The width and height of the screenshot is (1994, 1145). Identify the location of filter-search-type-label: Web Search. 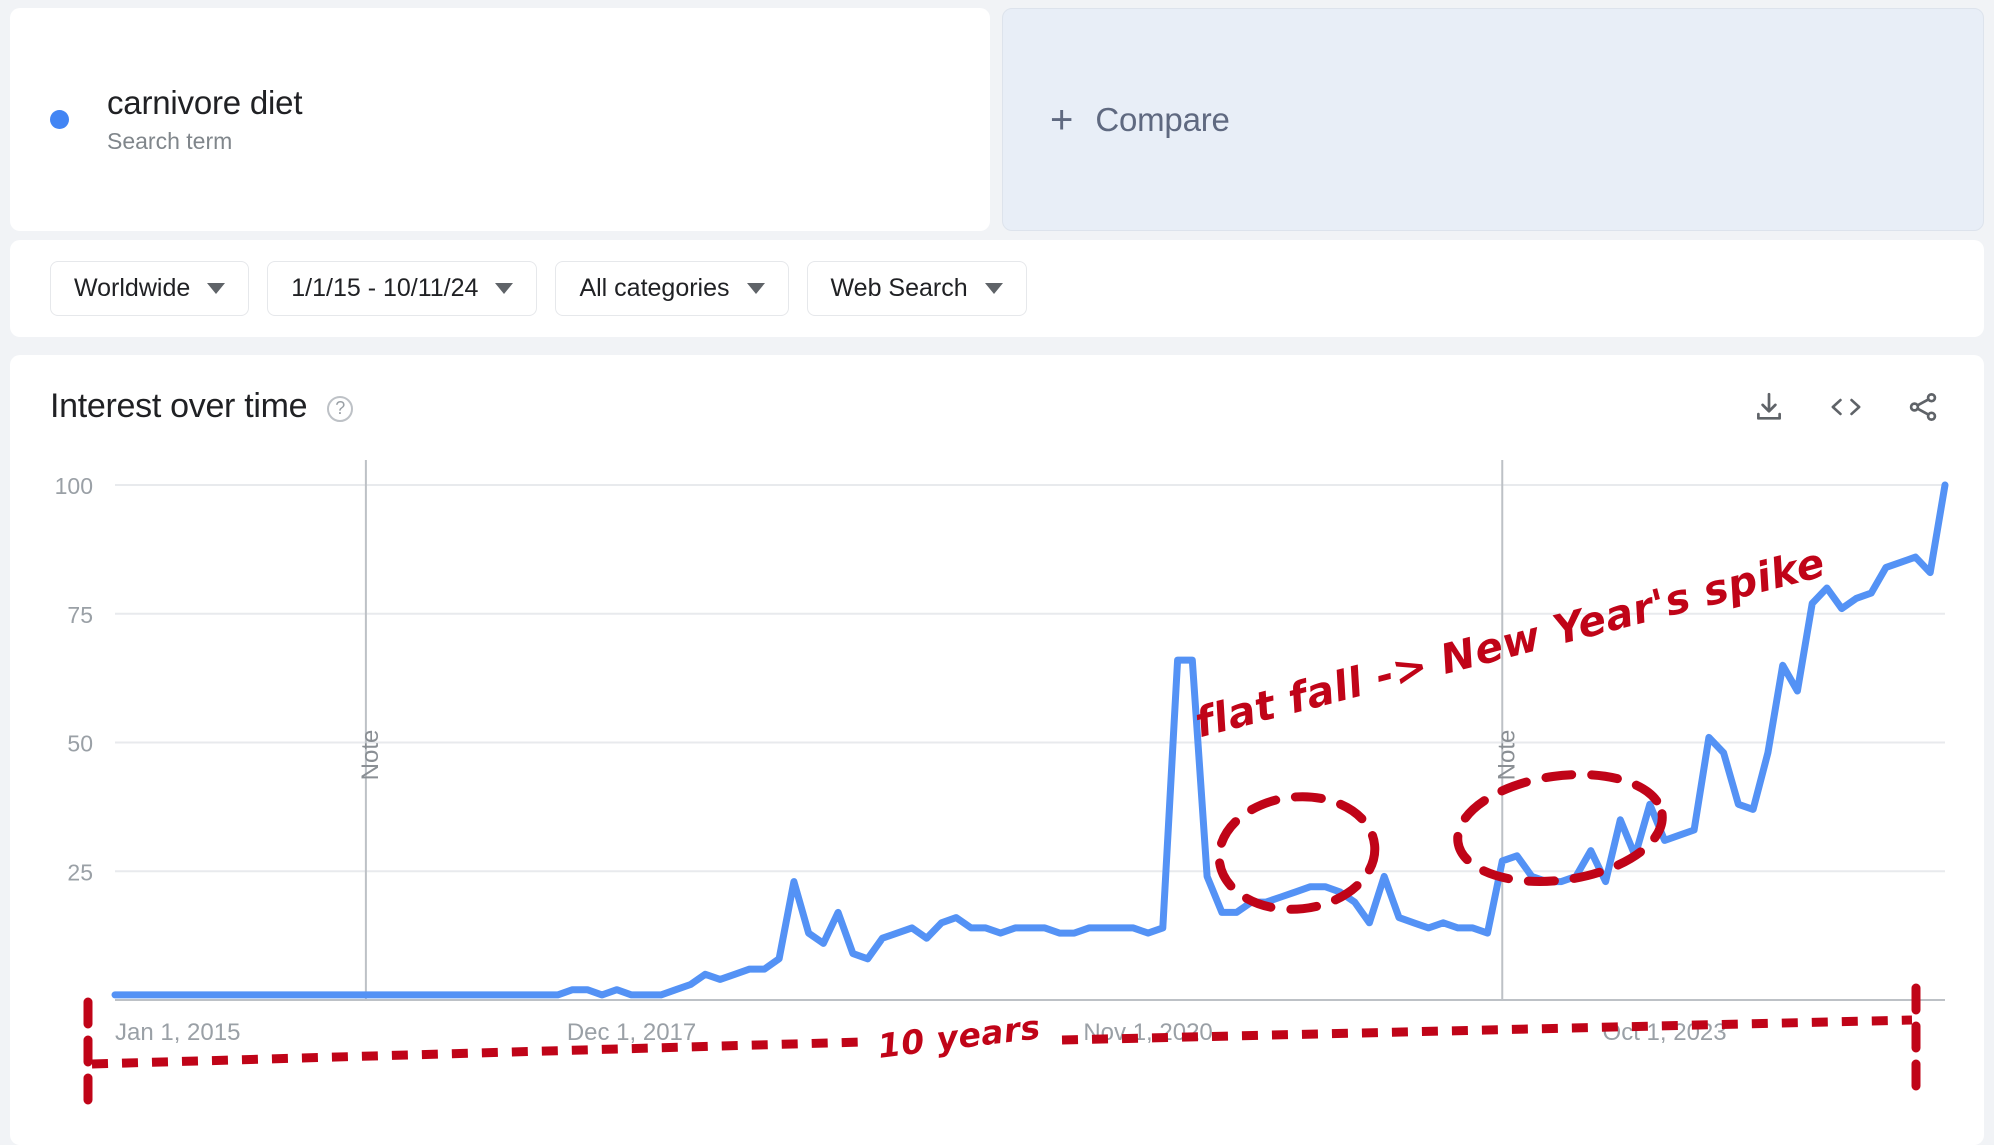
(899, 288).